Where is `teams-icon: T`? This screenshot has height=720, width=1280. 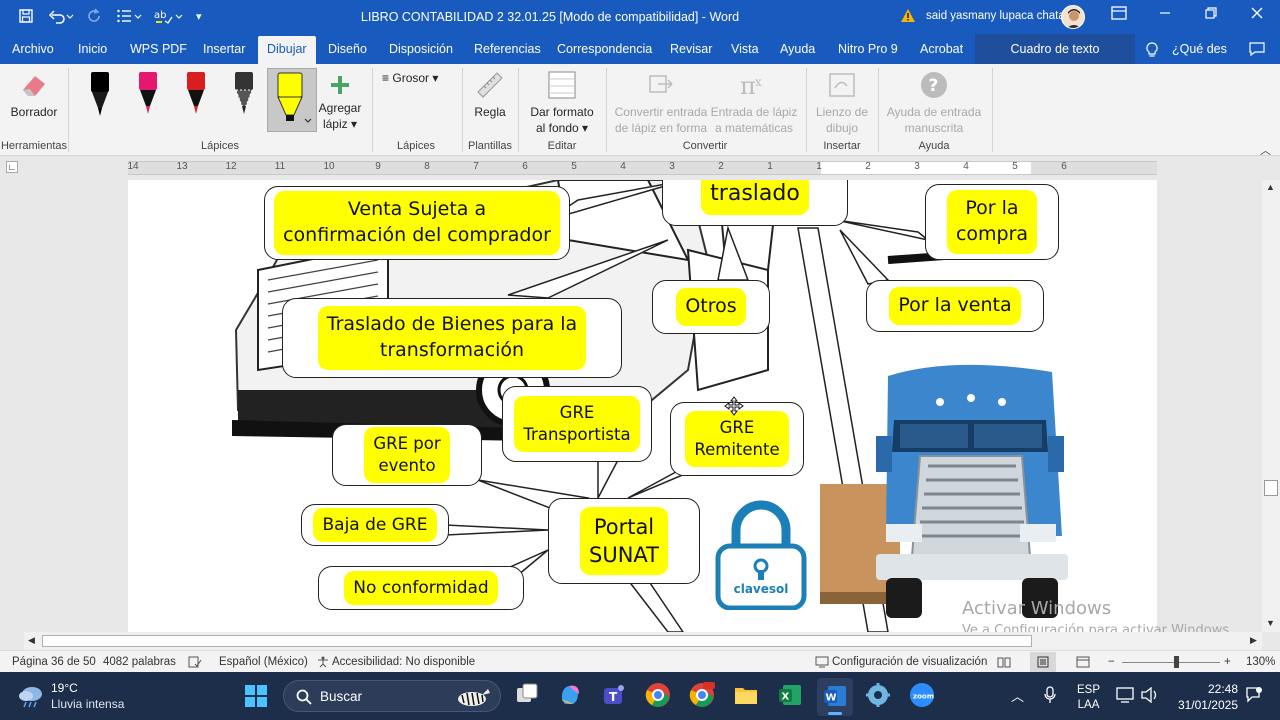
teams-icon: T is located at coordinates (614, 697).